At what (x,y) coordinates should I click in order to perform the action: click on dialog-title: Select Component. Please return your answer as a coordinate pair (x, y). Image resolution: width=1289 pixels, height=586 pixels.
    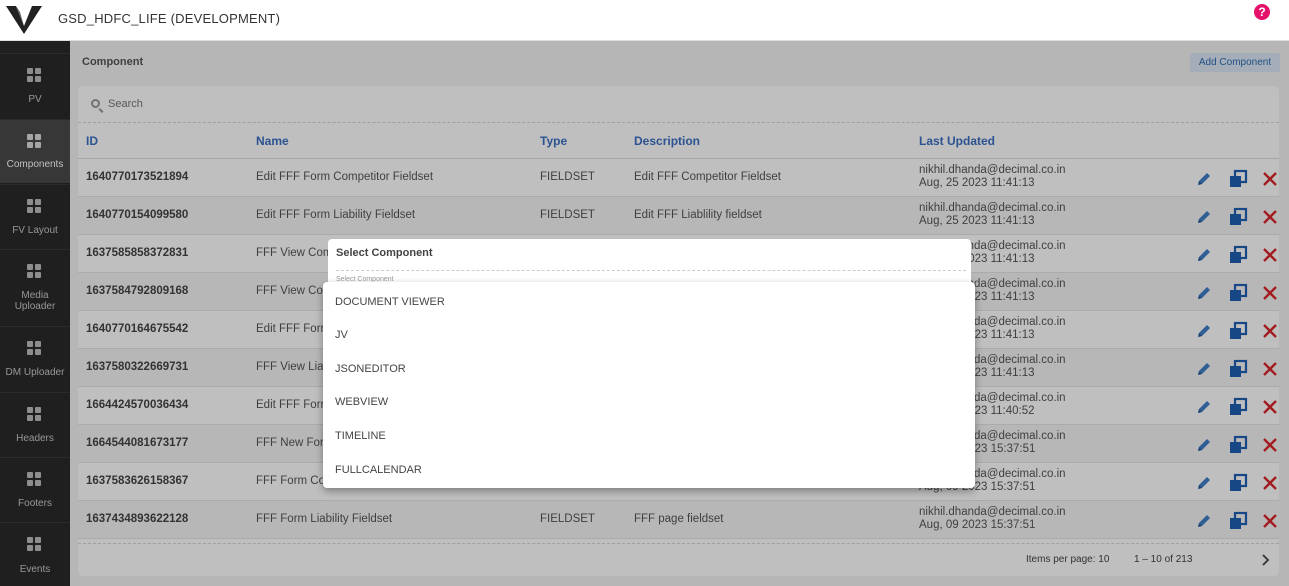
    Looking at the image, I should click on (384, 253).